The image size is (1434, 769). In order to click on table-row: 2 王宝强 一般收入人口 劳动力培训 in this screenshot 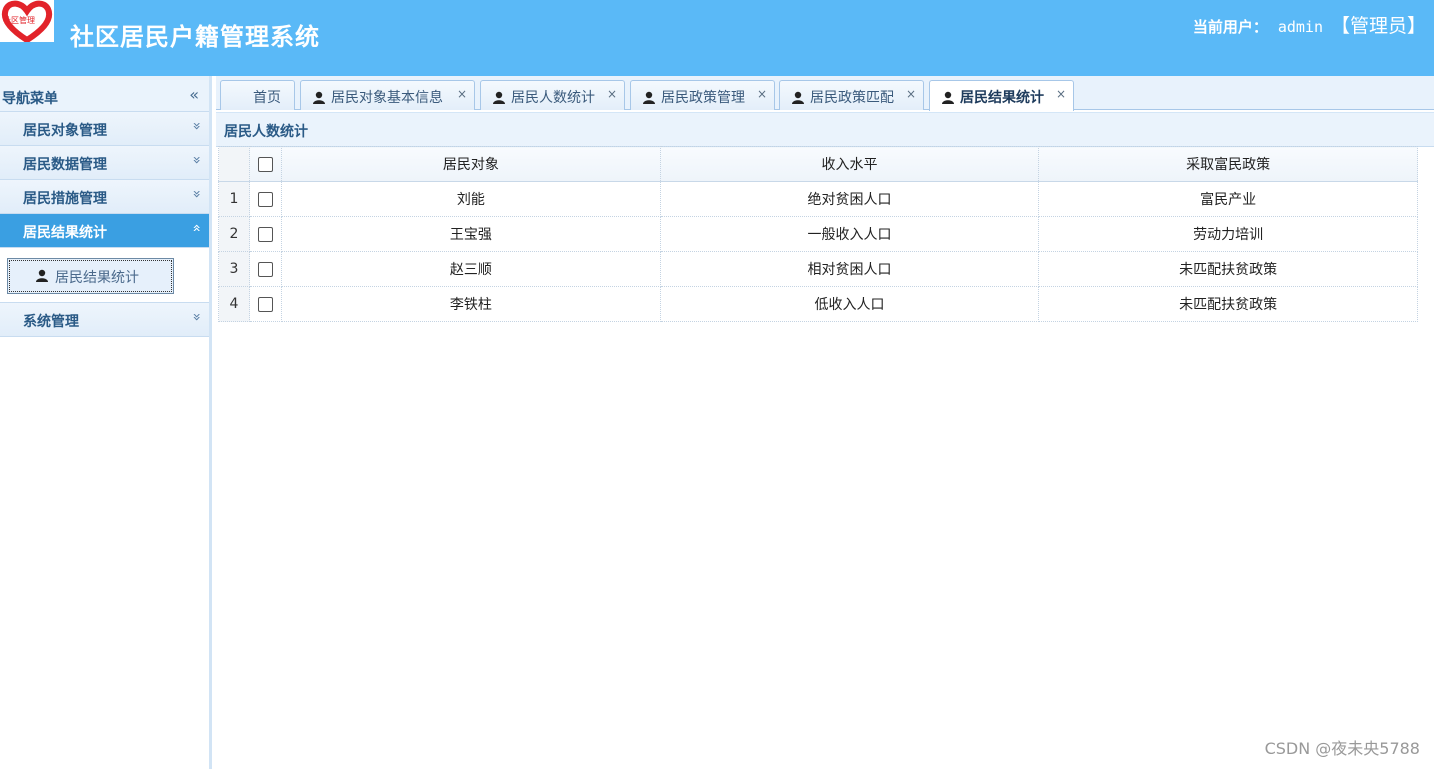, I will do `click(818, 234)`.